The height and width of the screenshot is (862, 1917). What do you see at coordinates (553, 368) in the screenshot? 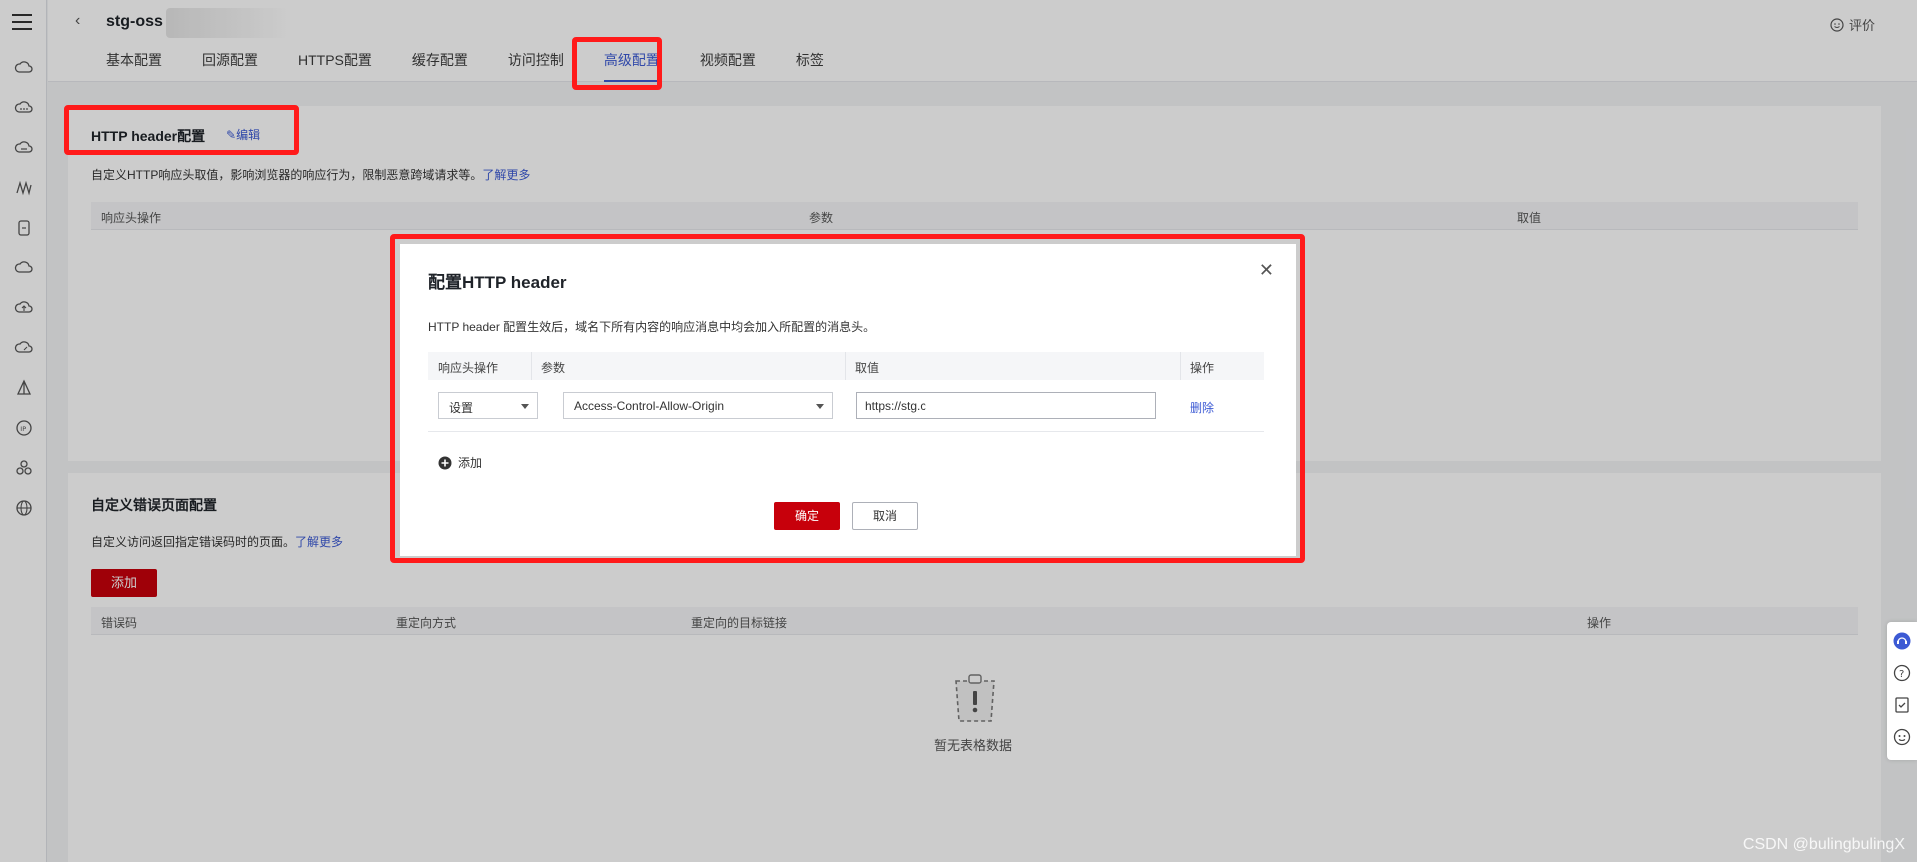
I see `dlg-col-param: 参数` at bounding box center [553, 368].